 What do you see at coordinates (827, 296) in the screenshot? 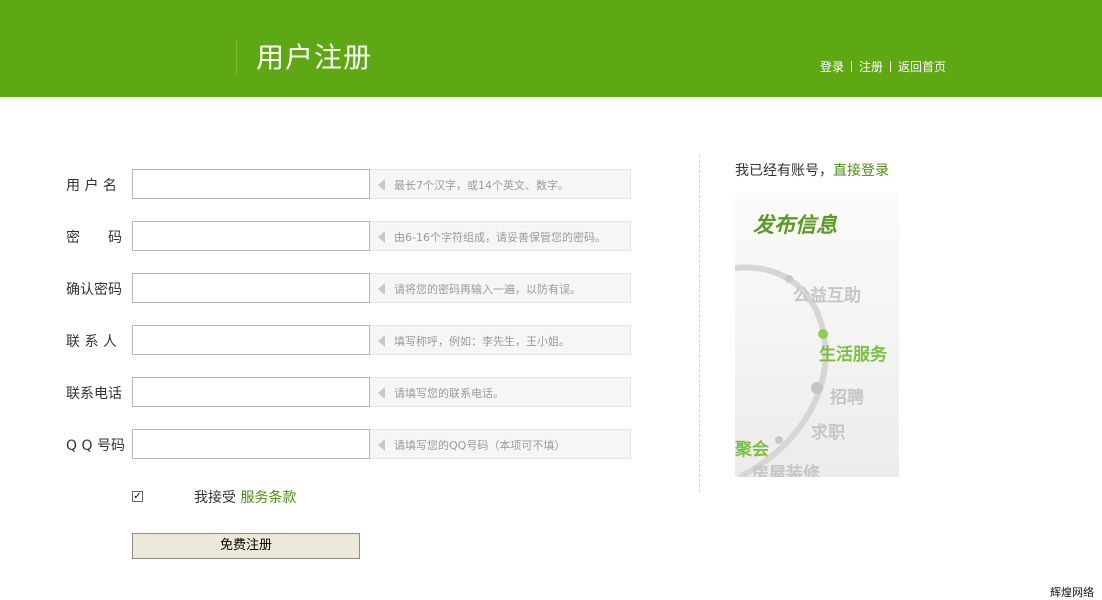
I see `banner-item: 公益互助` at bounding box center [827, 296].